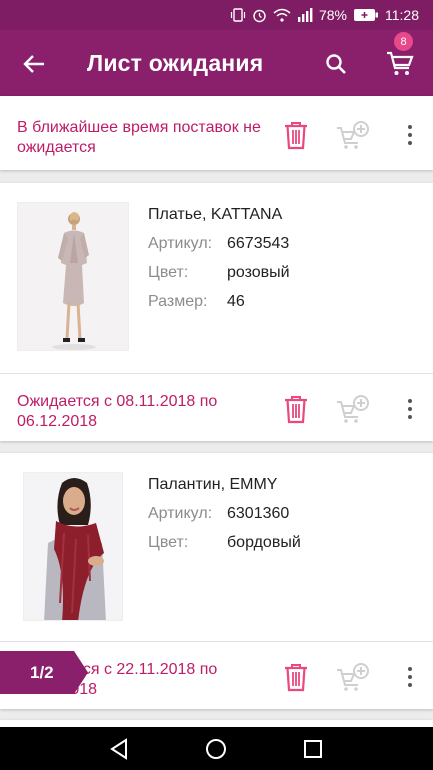 This screenshot has width=433, height=770. Describe the element at coordinates (258, 272) in the screenshot. I see `attr-value-color: розовый` at that location.